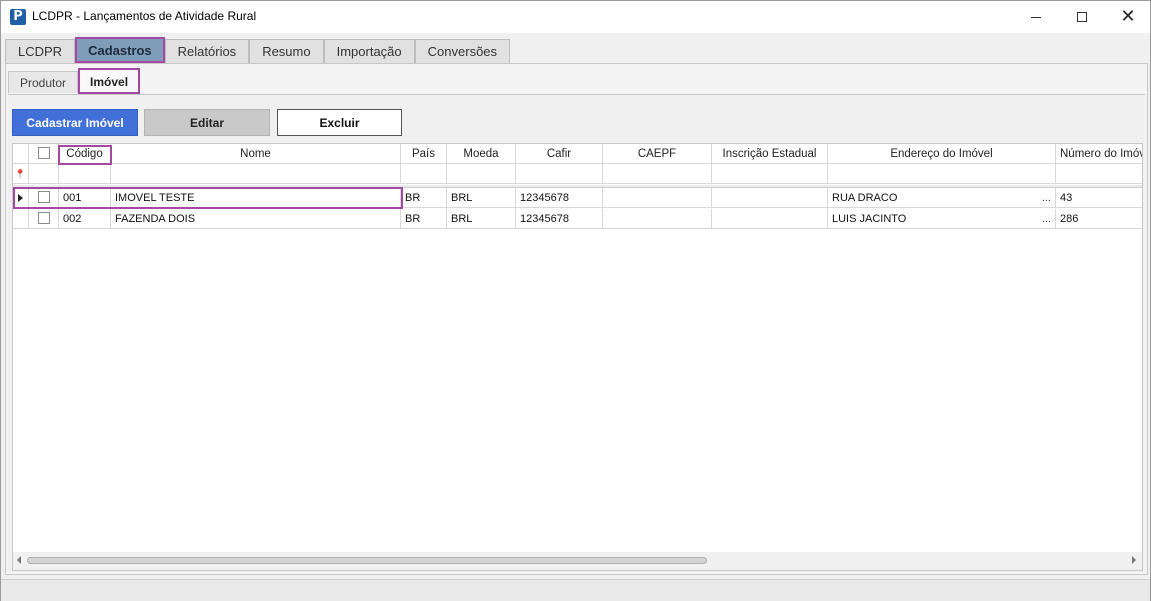  I want to click on select-all-checkbox, so click(43, 152).